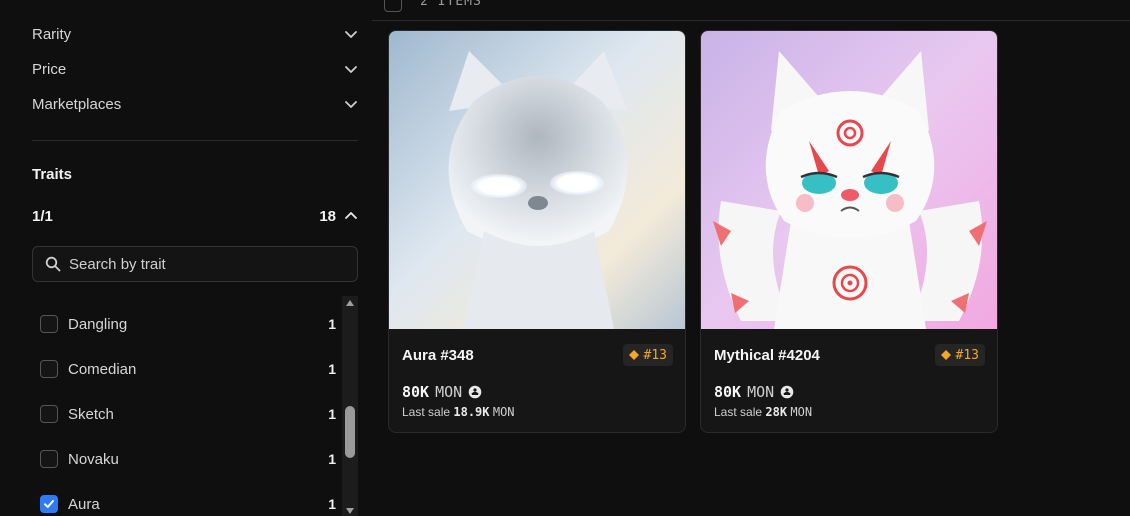  I want to click on trait-item-comedian: Comedian 1, so click(188, 369).